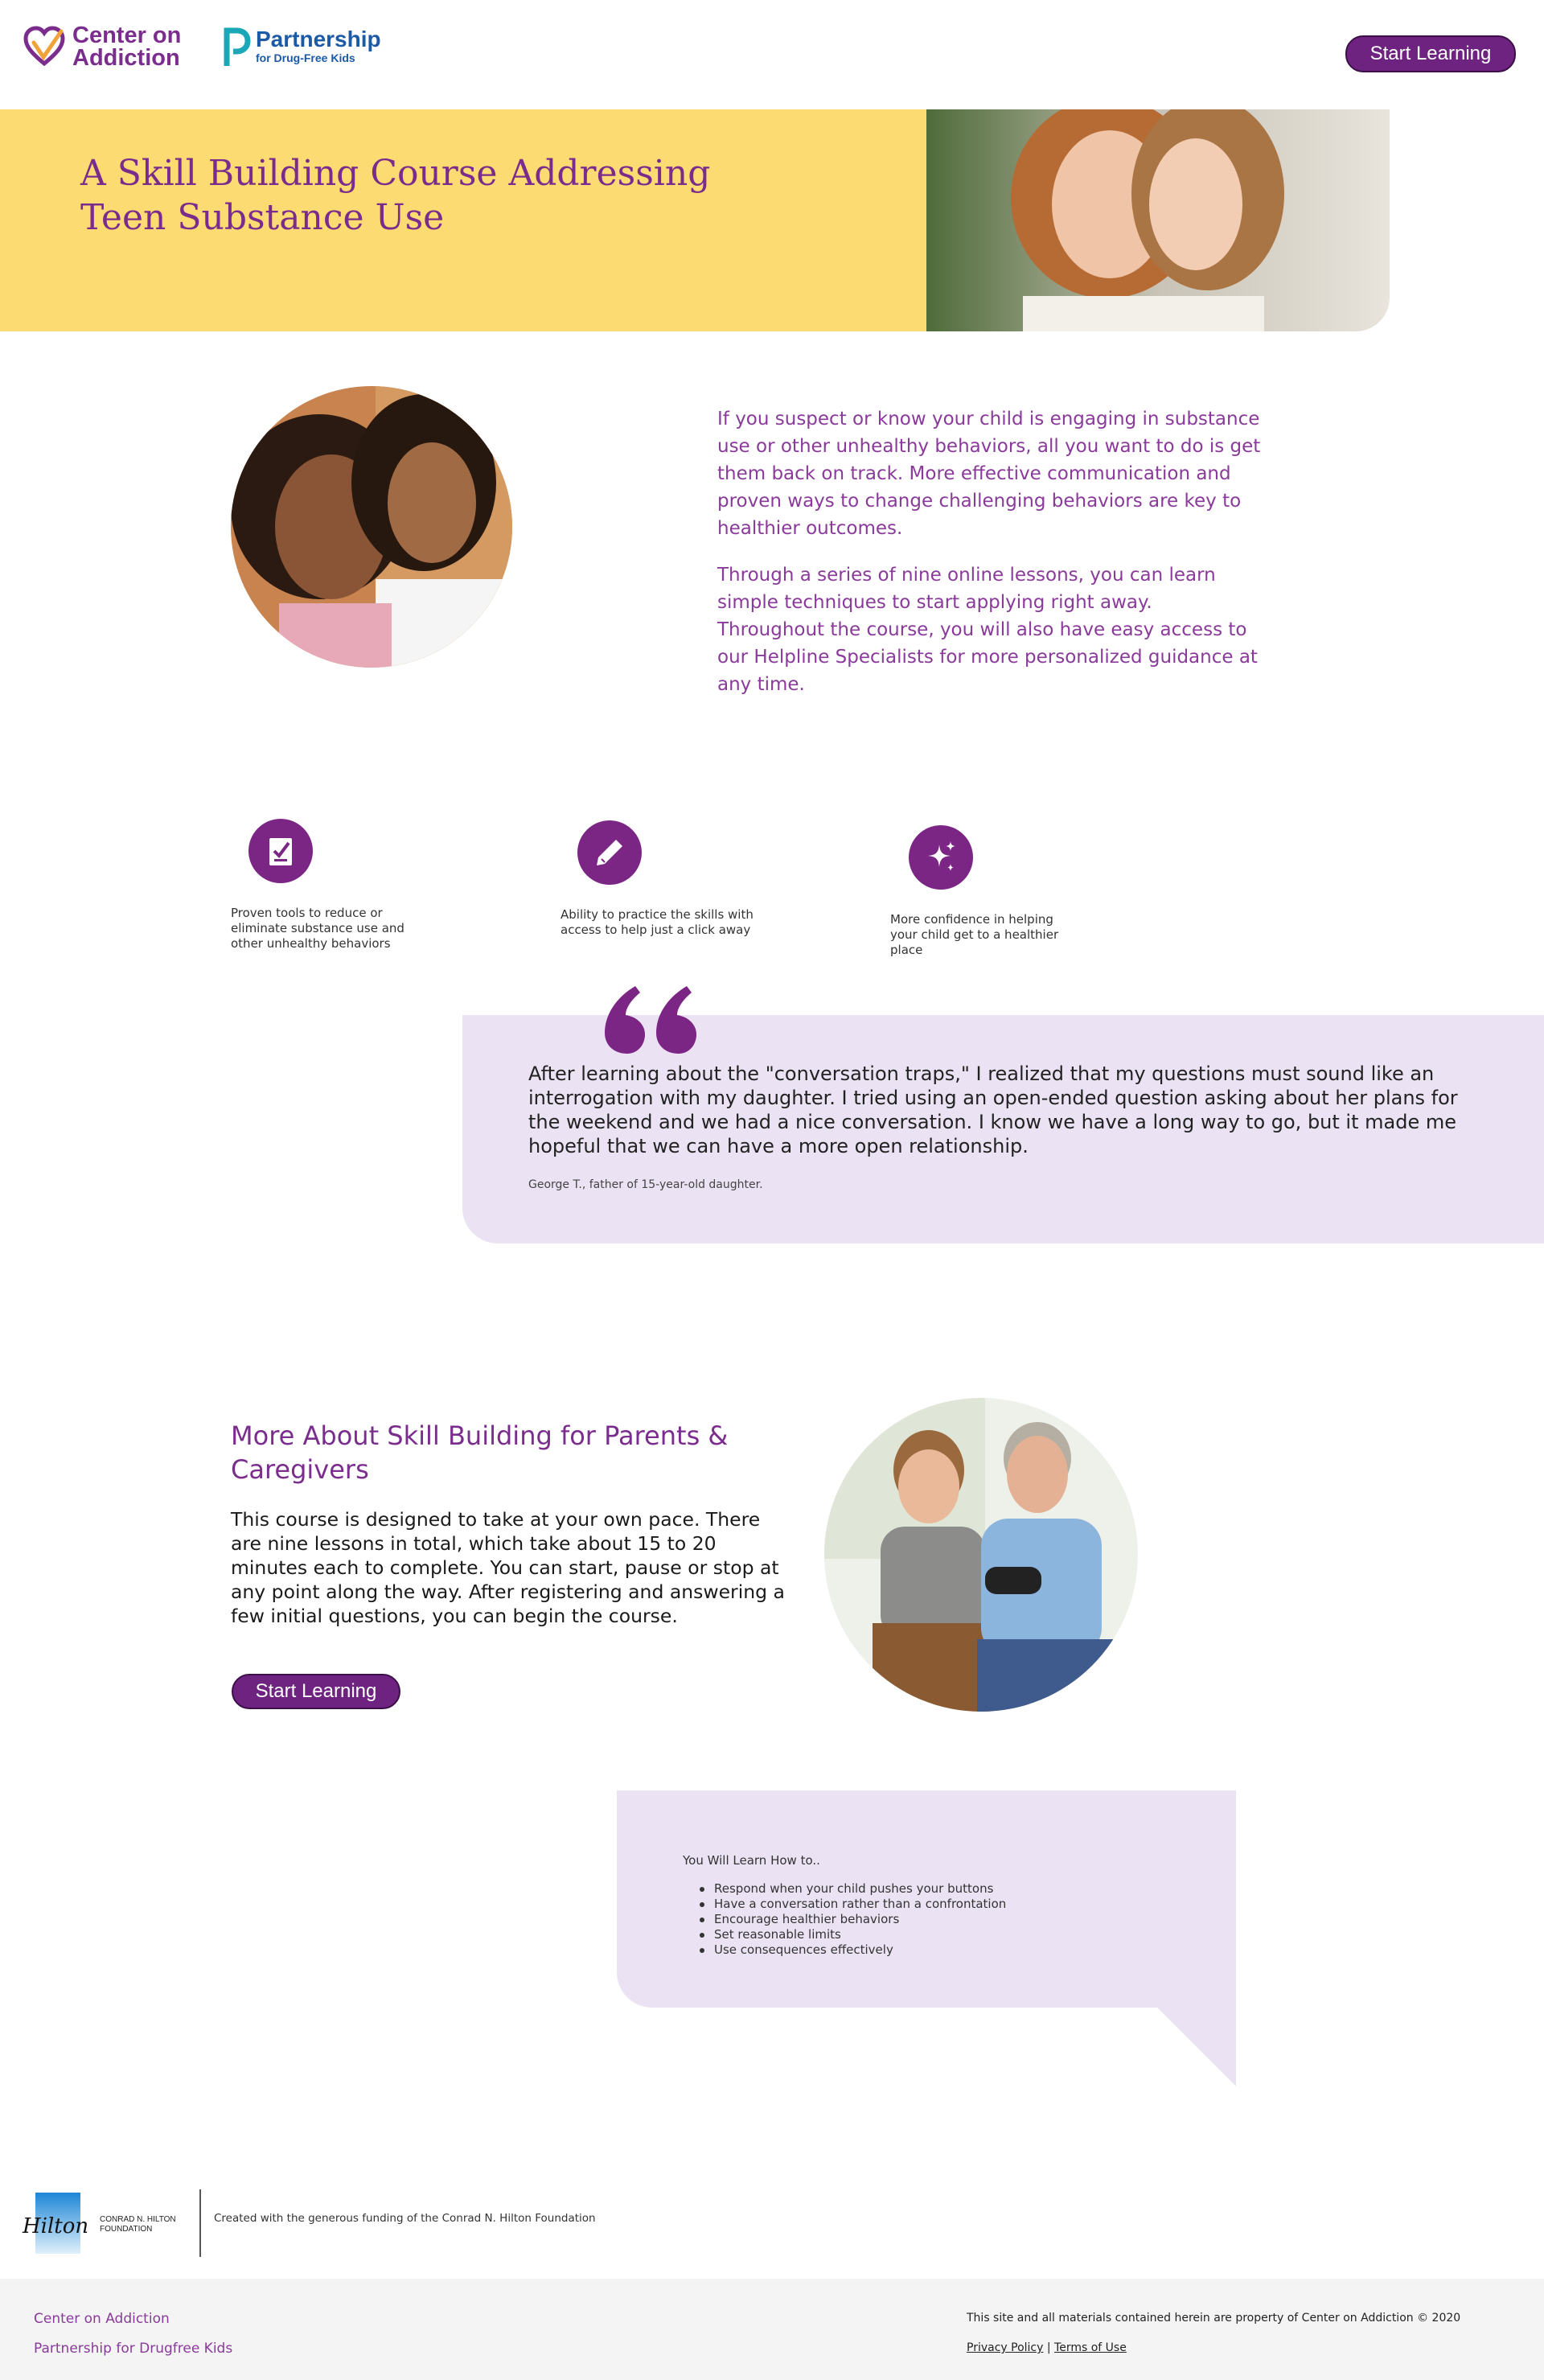  I want to click on list-item: Set reasonable limits, so click(852, 1934).